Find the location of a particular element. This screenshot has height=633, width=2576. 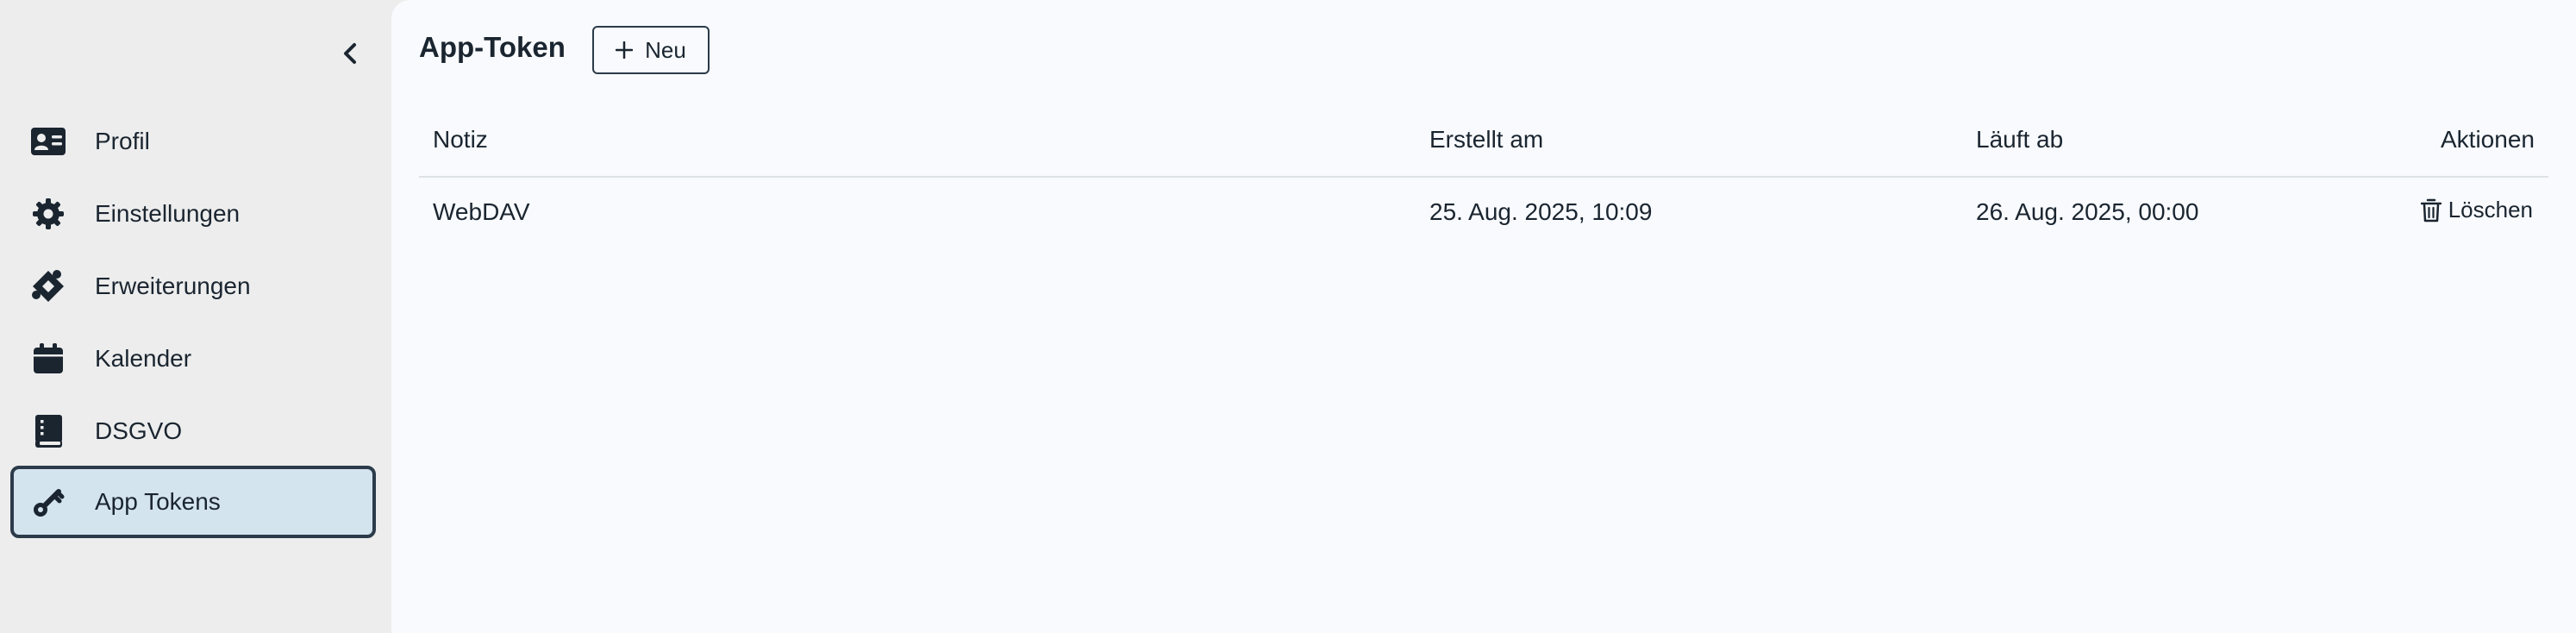

sidebar-item-einstellungen: Einstellungen is located at coordinates (193, 214).